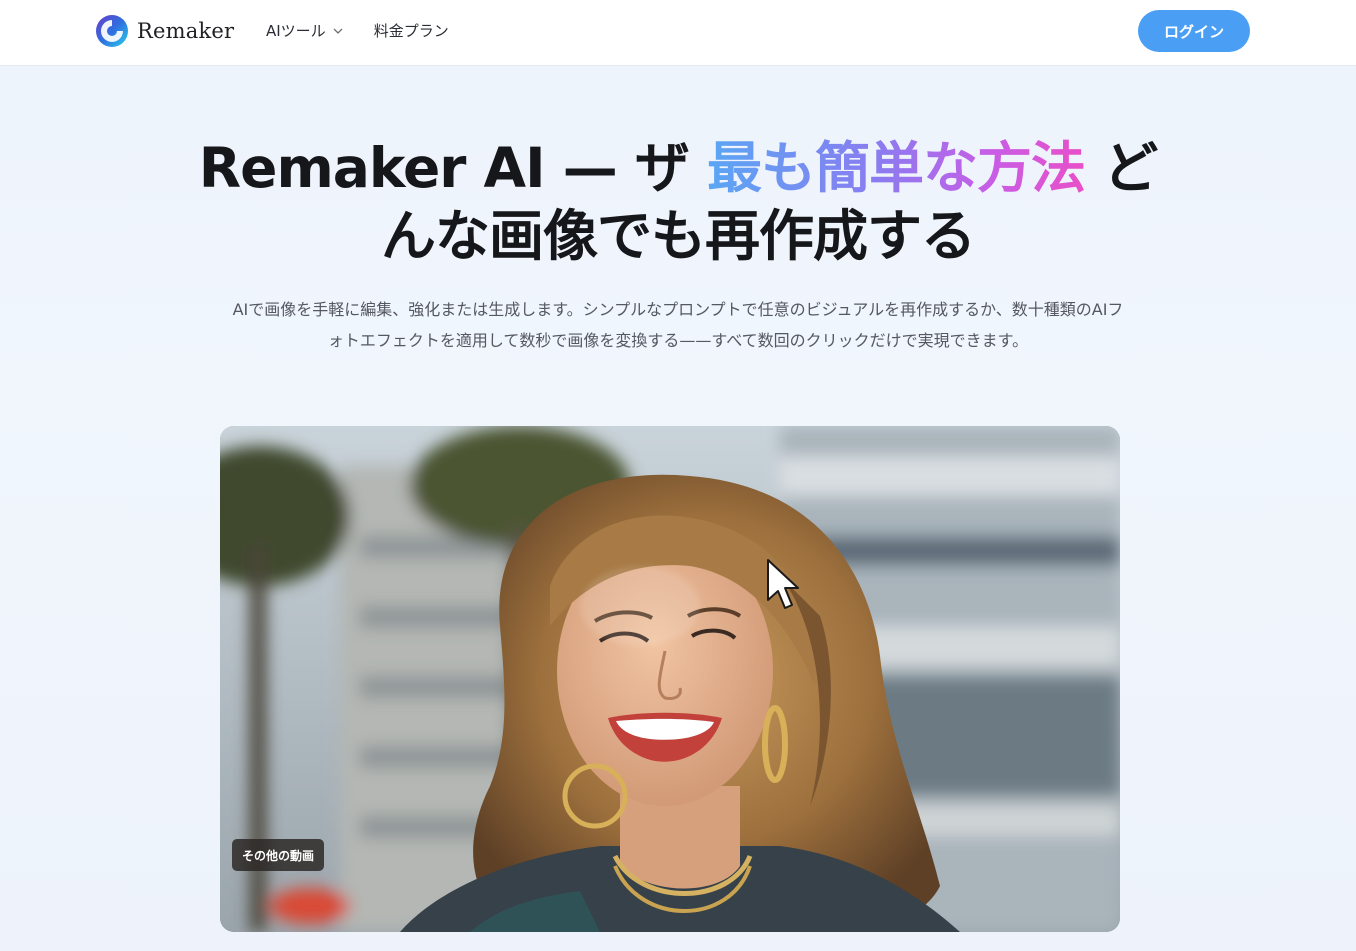 This screenshot has height=951, width=1356. Describe the element at coordinates (296, 31) in the screenshot. I see `nav-ai-tools-label: AIツール` at that location.